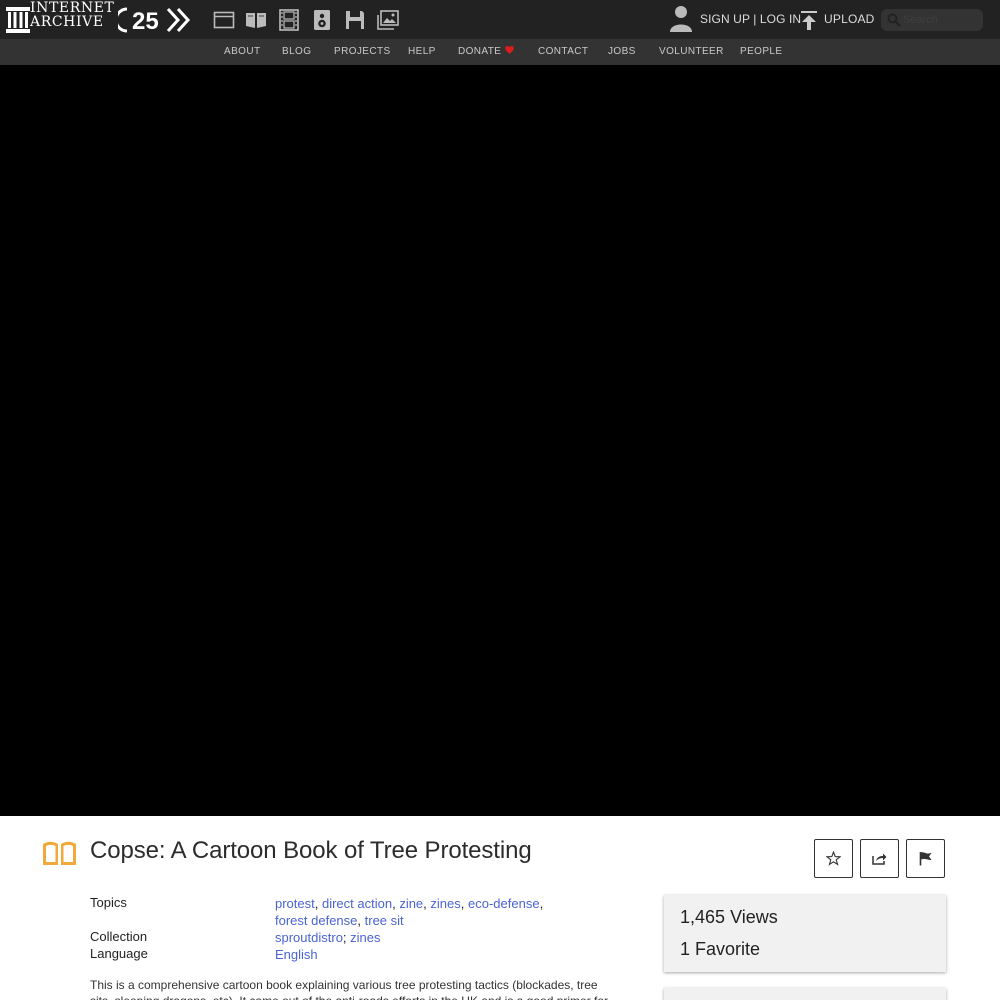 The height and width of the screenshot is (1000, 1000). What do you see at coordinates (510, 50) in the screenshot?
I see `heart-icon` at bounding box center [510, 50].